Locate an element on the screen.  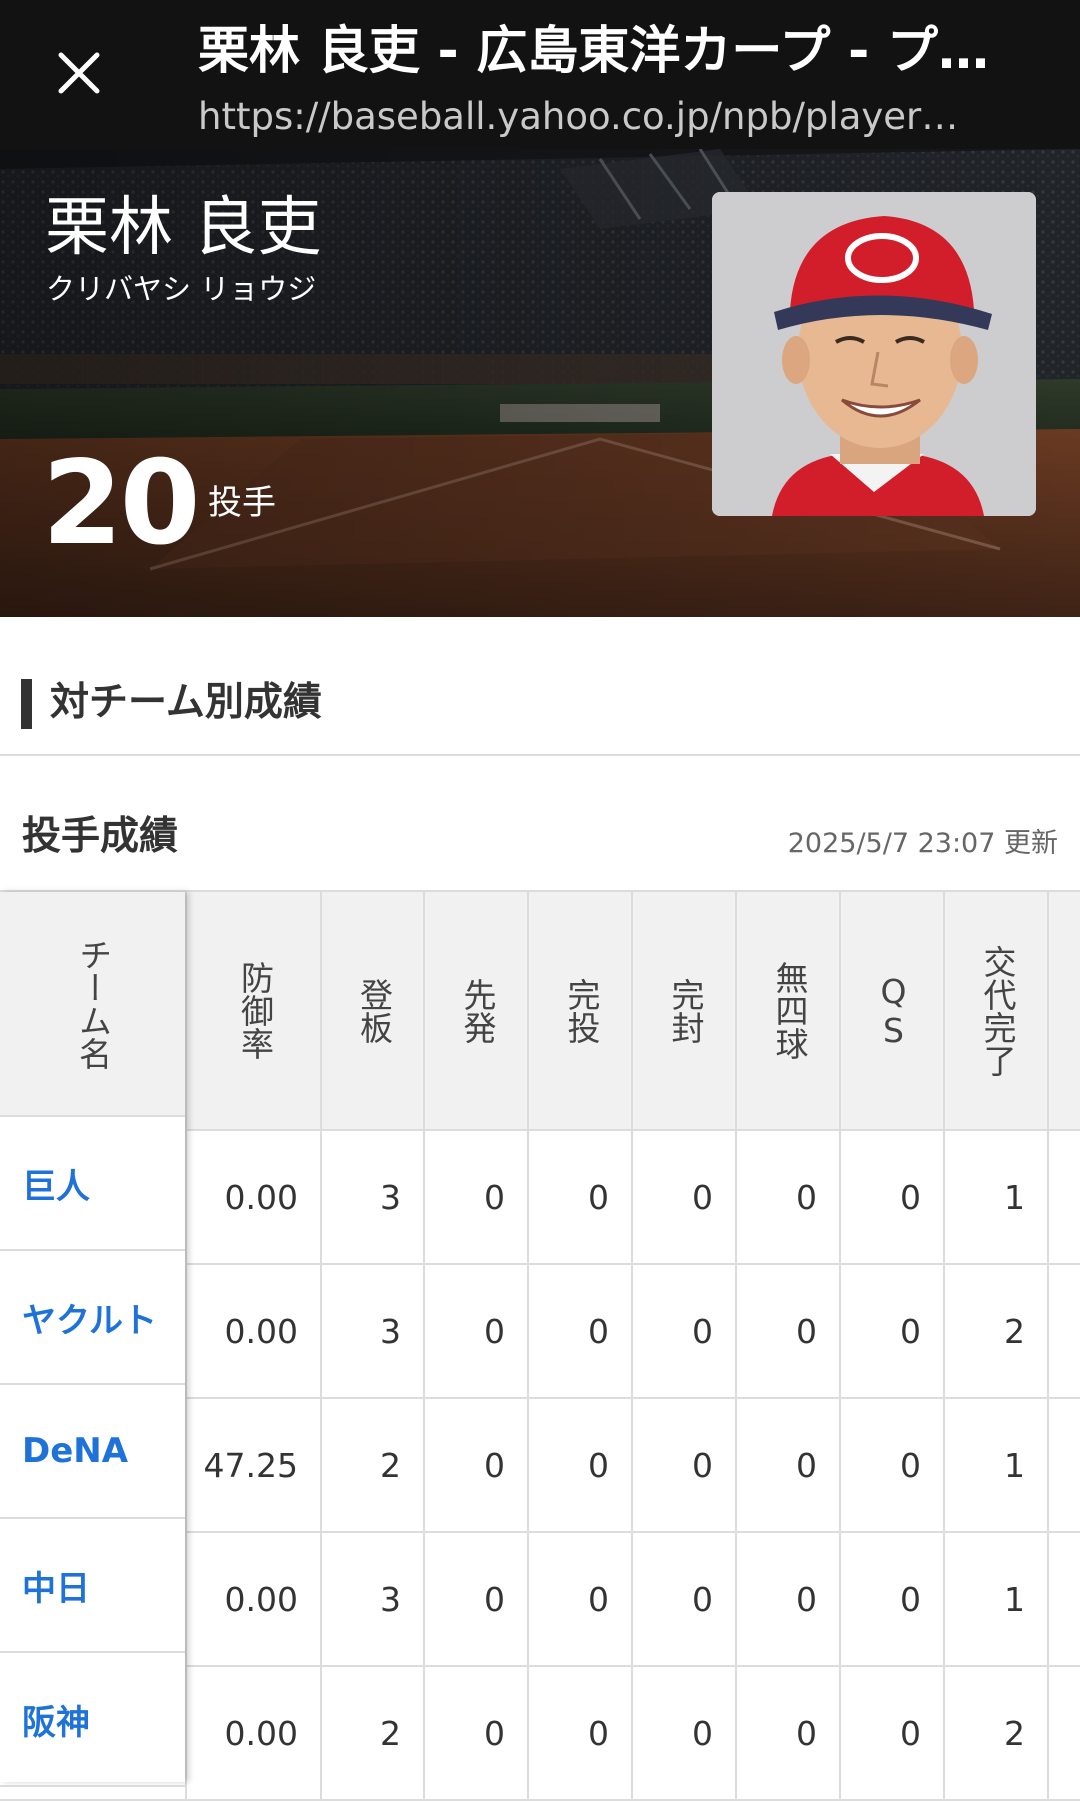
team-link: 巨人 is located at coordinates (56, 1183).